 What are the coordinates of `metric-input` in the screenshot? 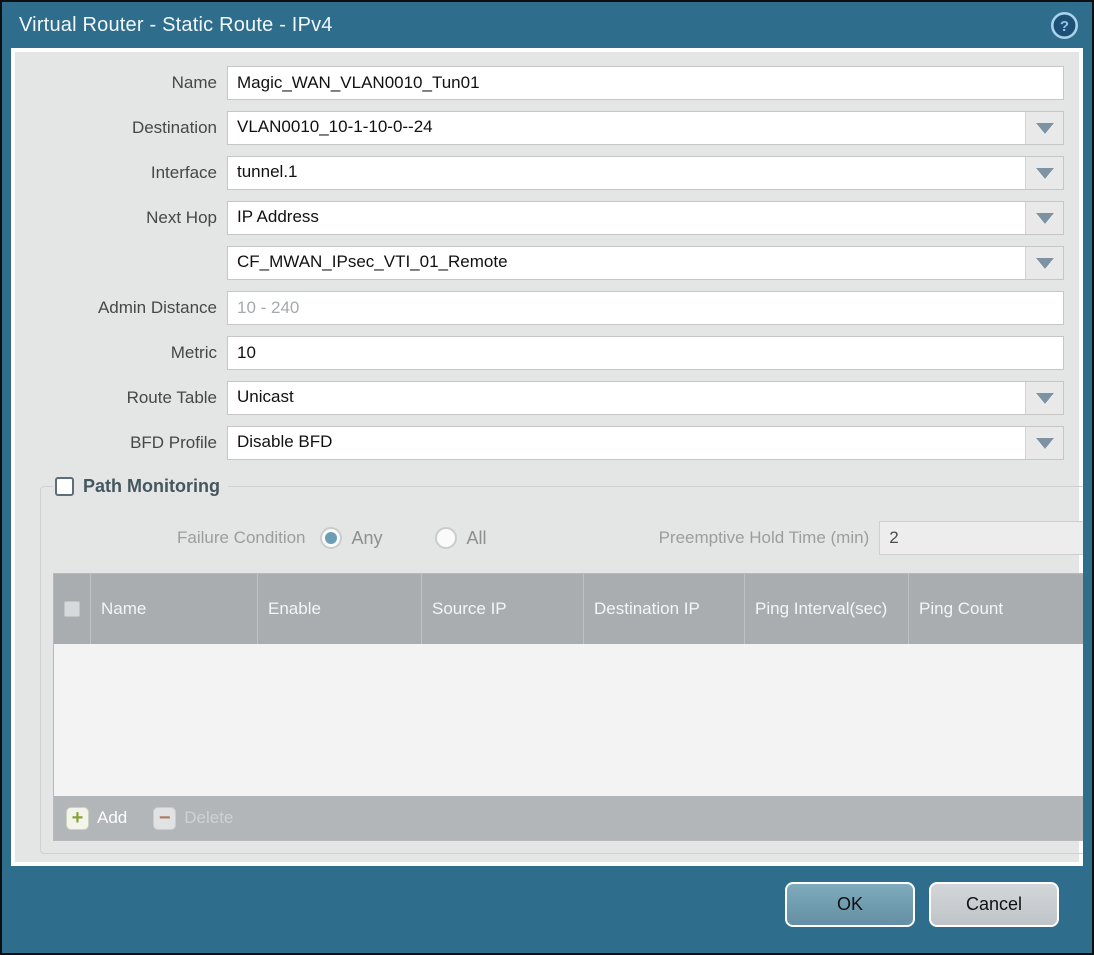 It's located at (645, 353).